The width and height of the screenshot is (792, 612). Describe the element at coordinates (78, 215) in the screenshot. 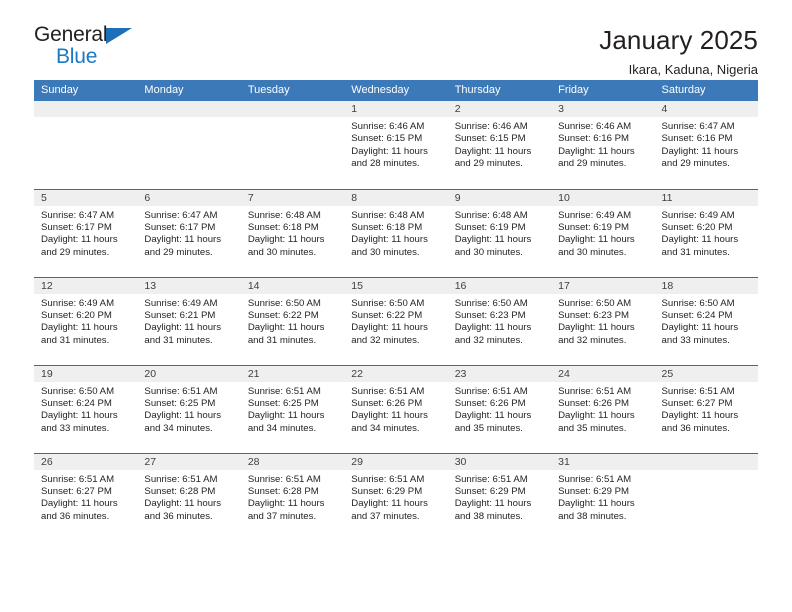

I see `sunrise-time: Sunrise: 6:47 AM` at that location.